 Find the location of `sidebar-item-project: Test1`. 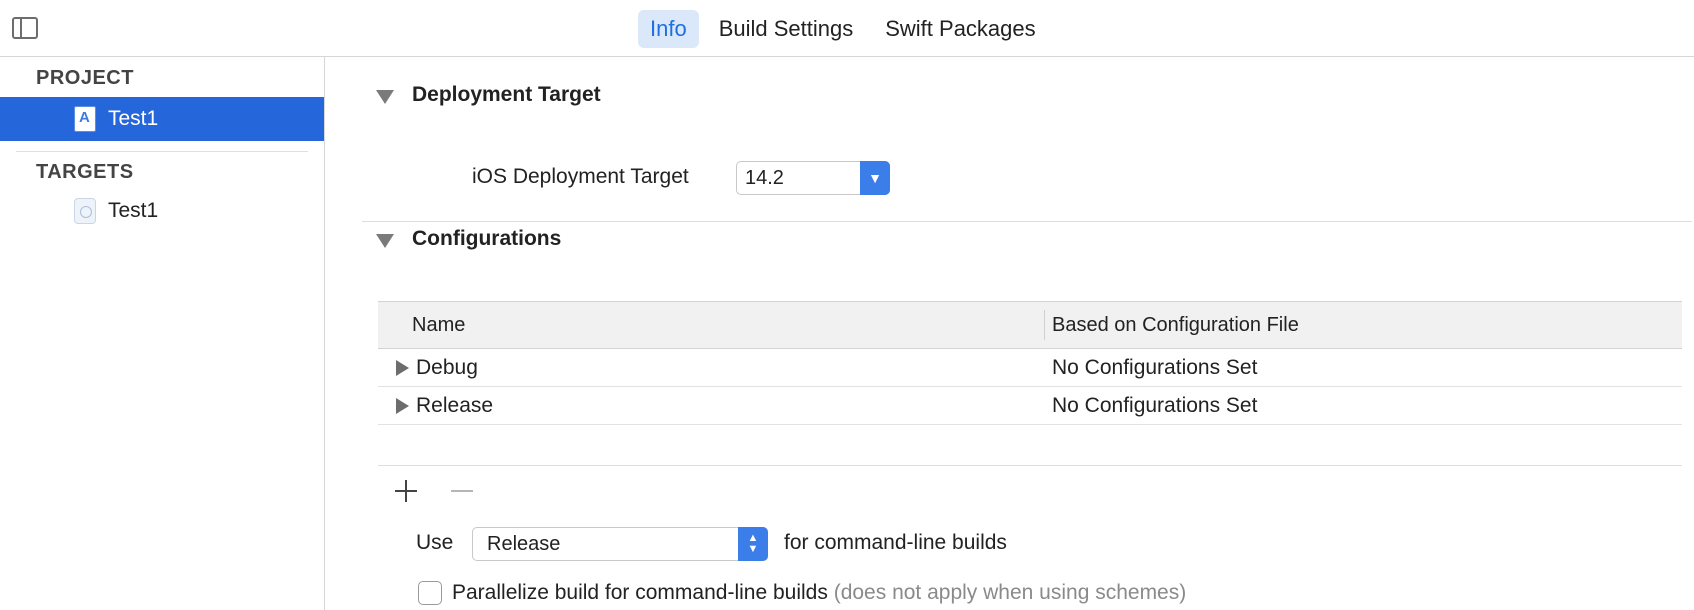

sidebar-item-project: Test1 is located at coordinates (162, 119).